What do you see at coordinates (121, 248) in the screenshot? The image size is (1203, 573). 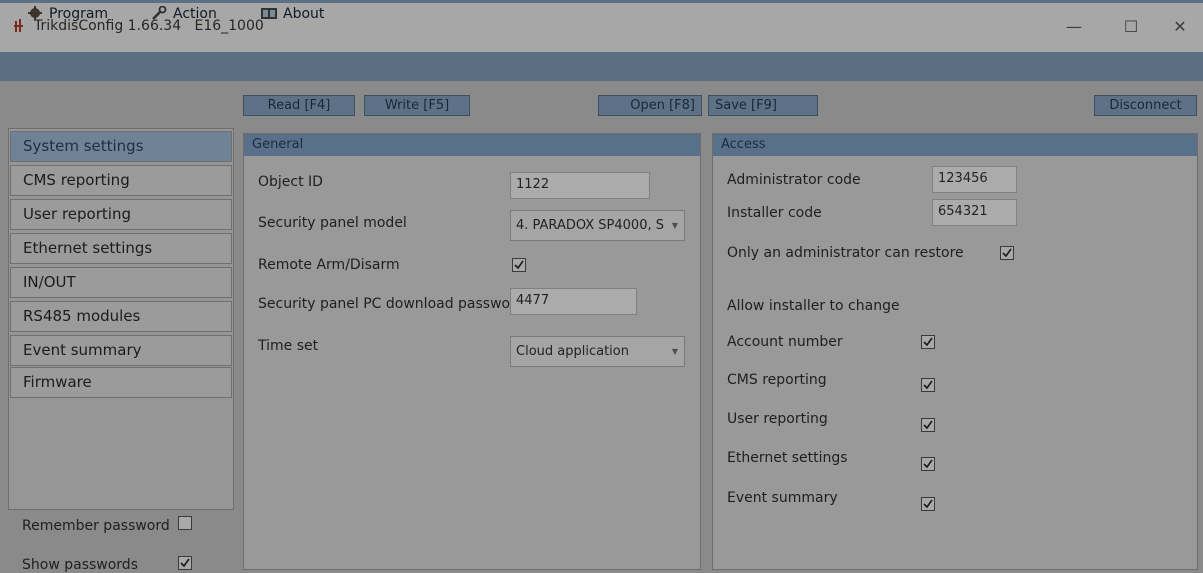 I see `nav-item-ethernet-settings: Ethernet settings` at bounding box center [121, 248].